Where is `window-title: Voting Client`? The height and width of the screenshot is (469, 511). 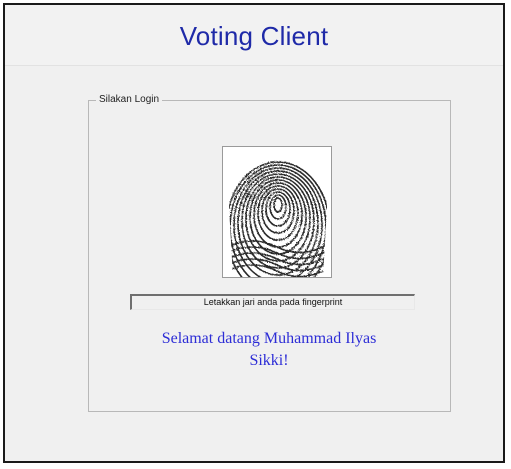 window-title: Voting Client is located at coordinates (254, 36).